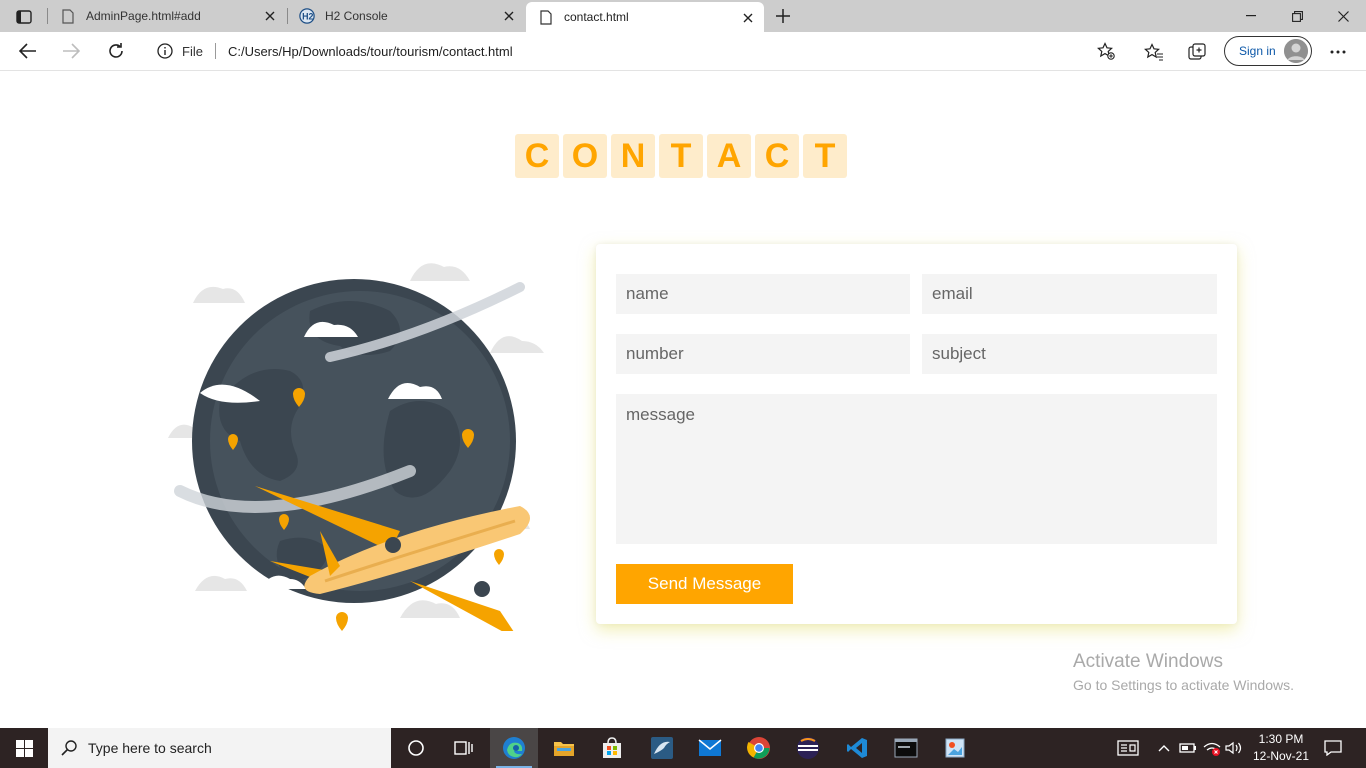  What do you see at coordinates (143, 16) in the screenshot?
I see `tab-title: AdminPage.html#add` at bounding box center [143, 16].